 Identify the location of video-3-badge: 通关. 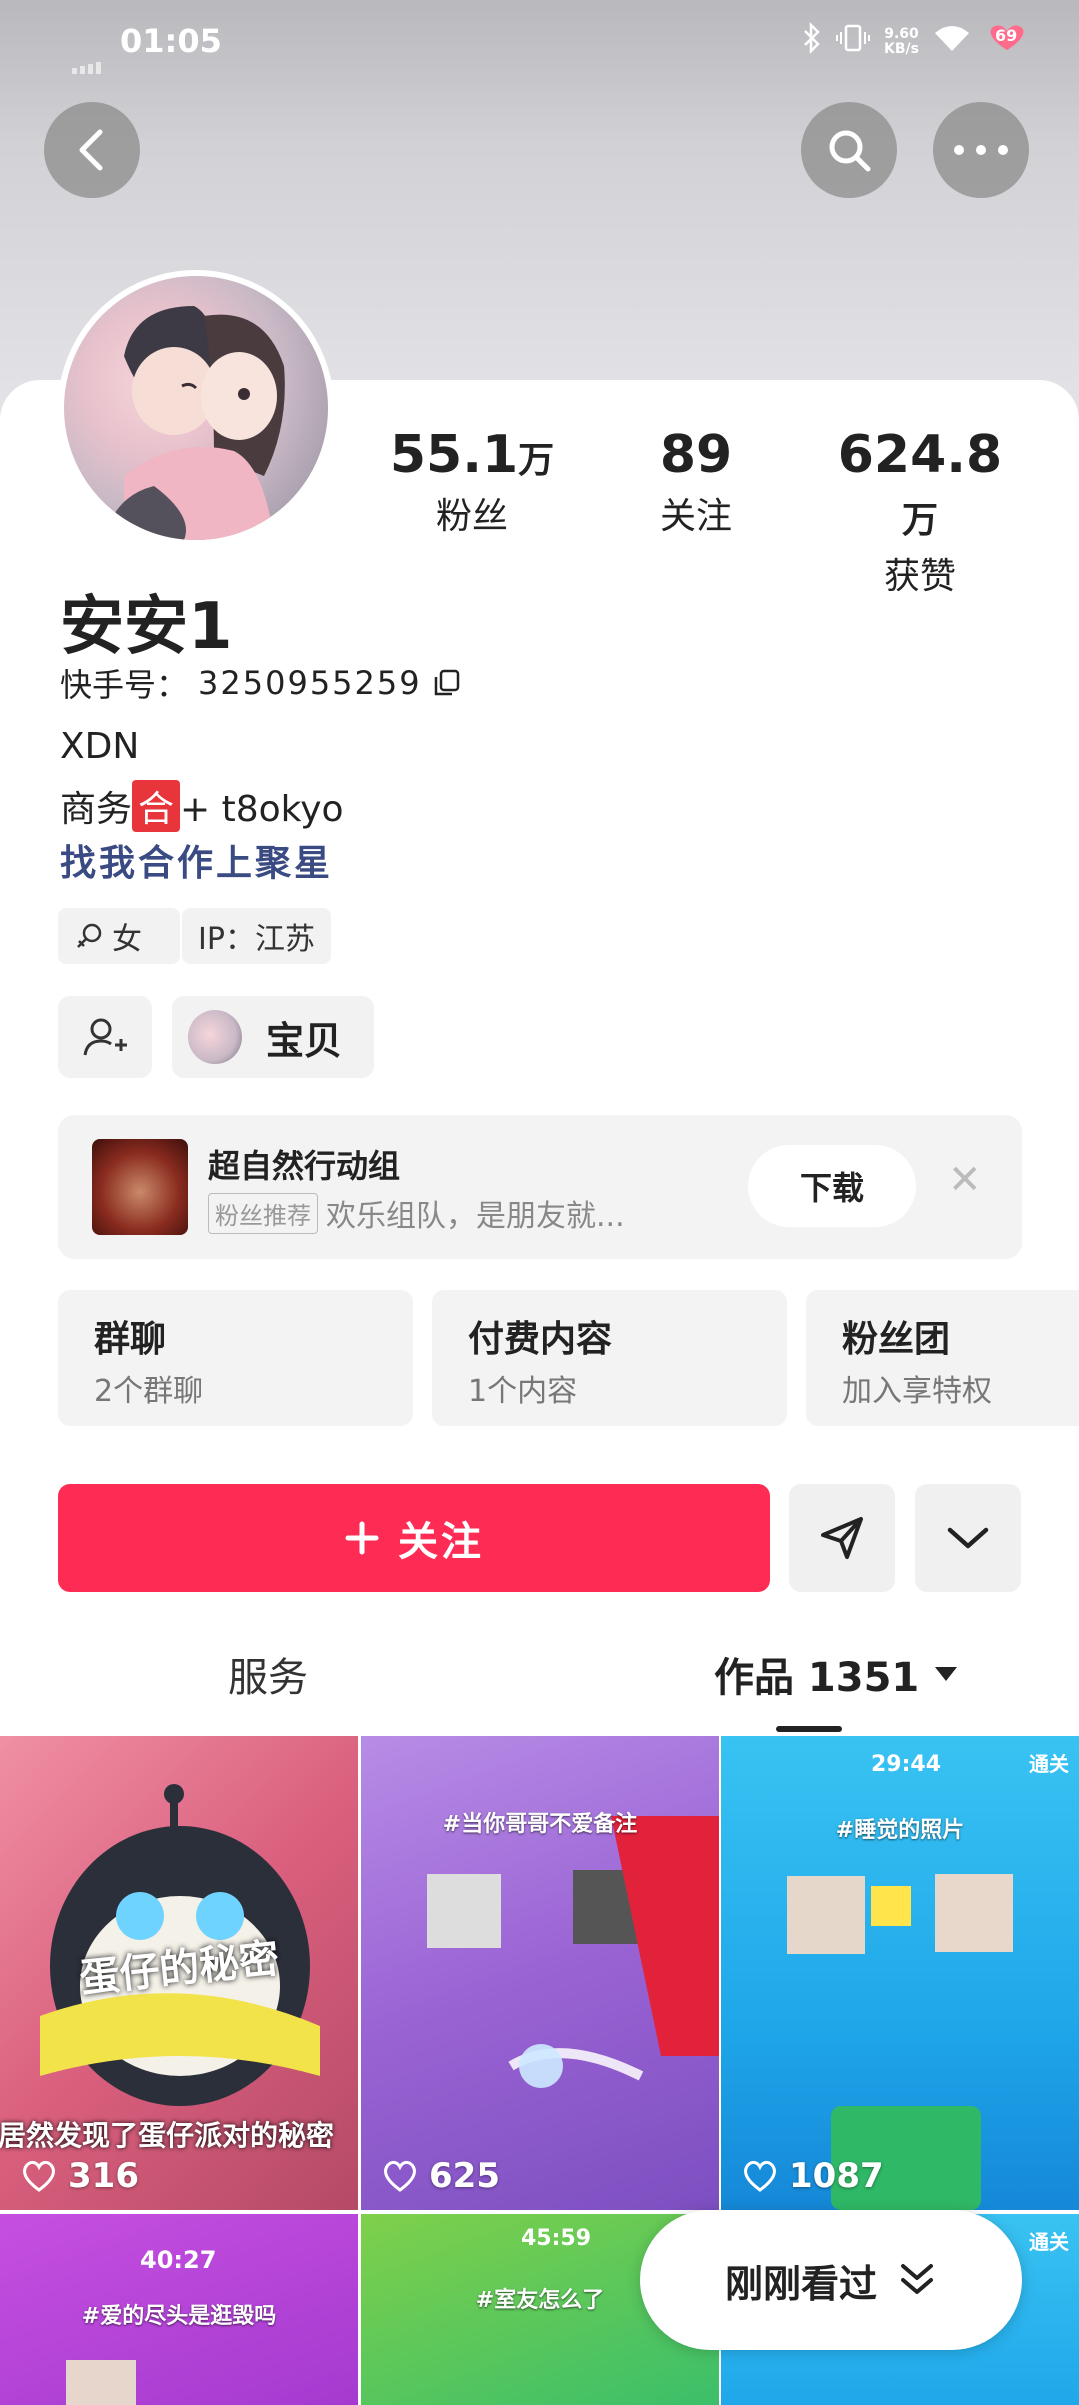
(1049, 1764).